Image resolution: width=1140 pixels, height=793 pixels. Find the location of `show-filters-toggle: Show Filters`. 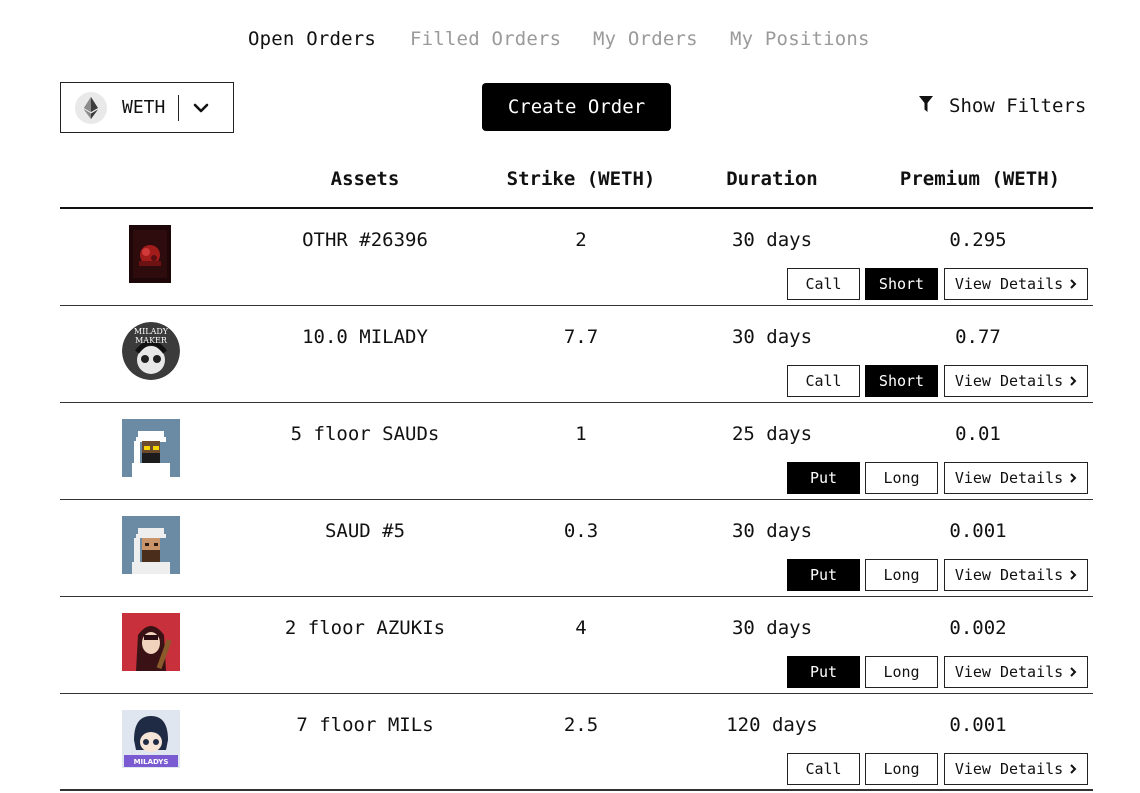

show-filters-toggle: Show Filters is located at coordinates (1002, 106).